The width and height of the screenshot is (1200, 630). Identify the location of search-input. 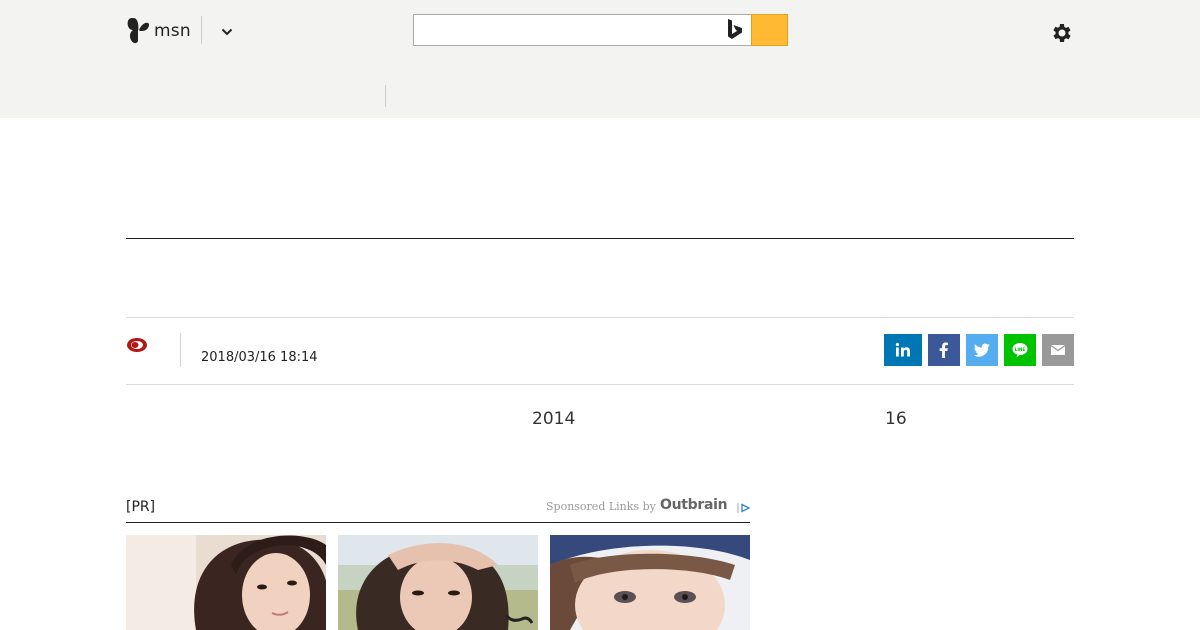
(582, 30).